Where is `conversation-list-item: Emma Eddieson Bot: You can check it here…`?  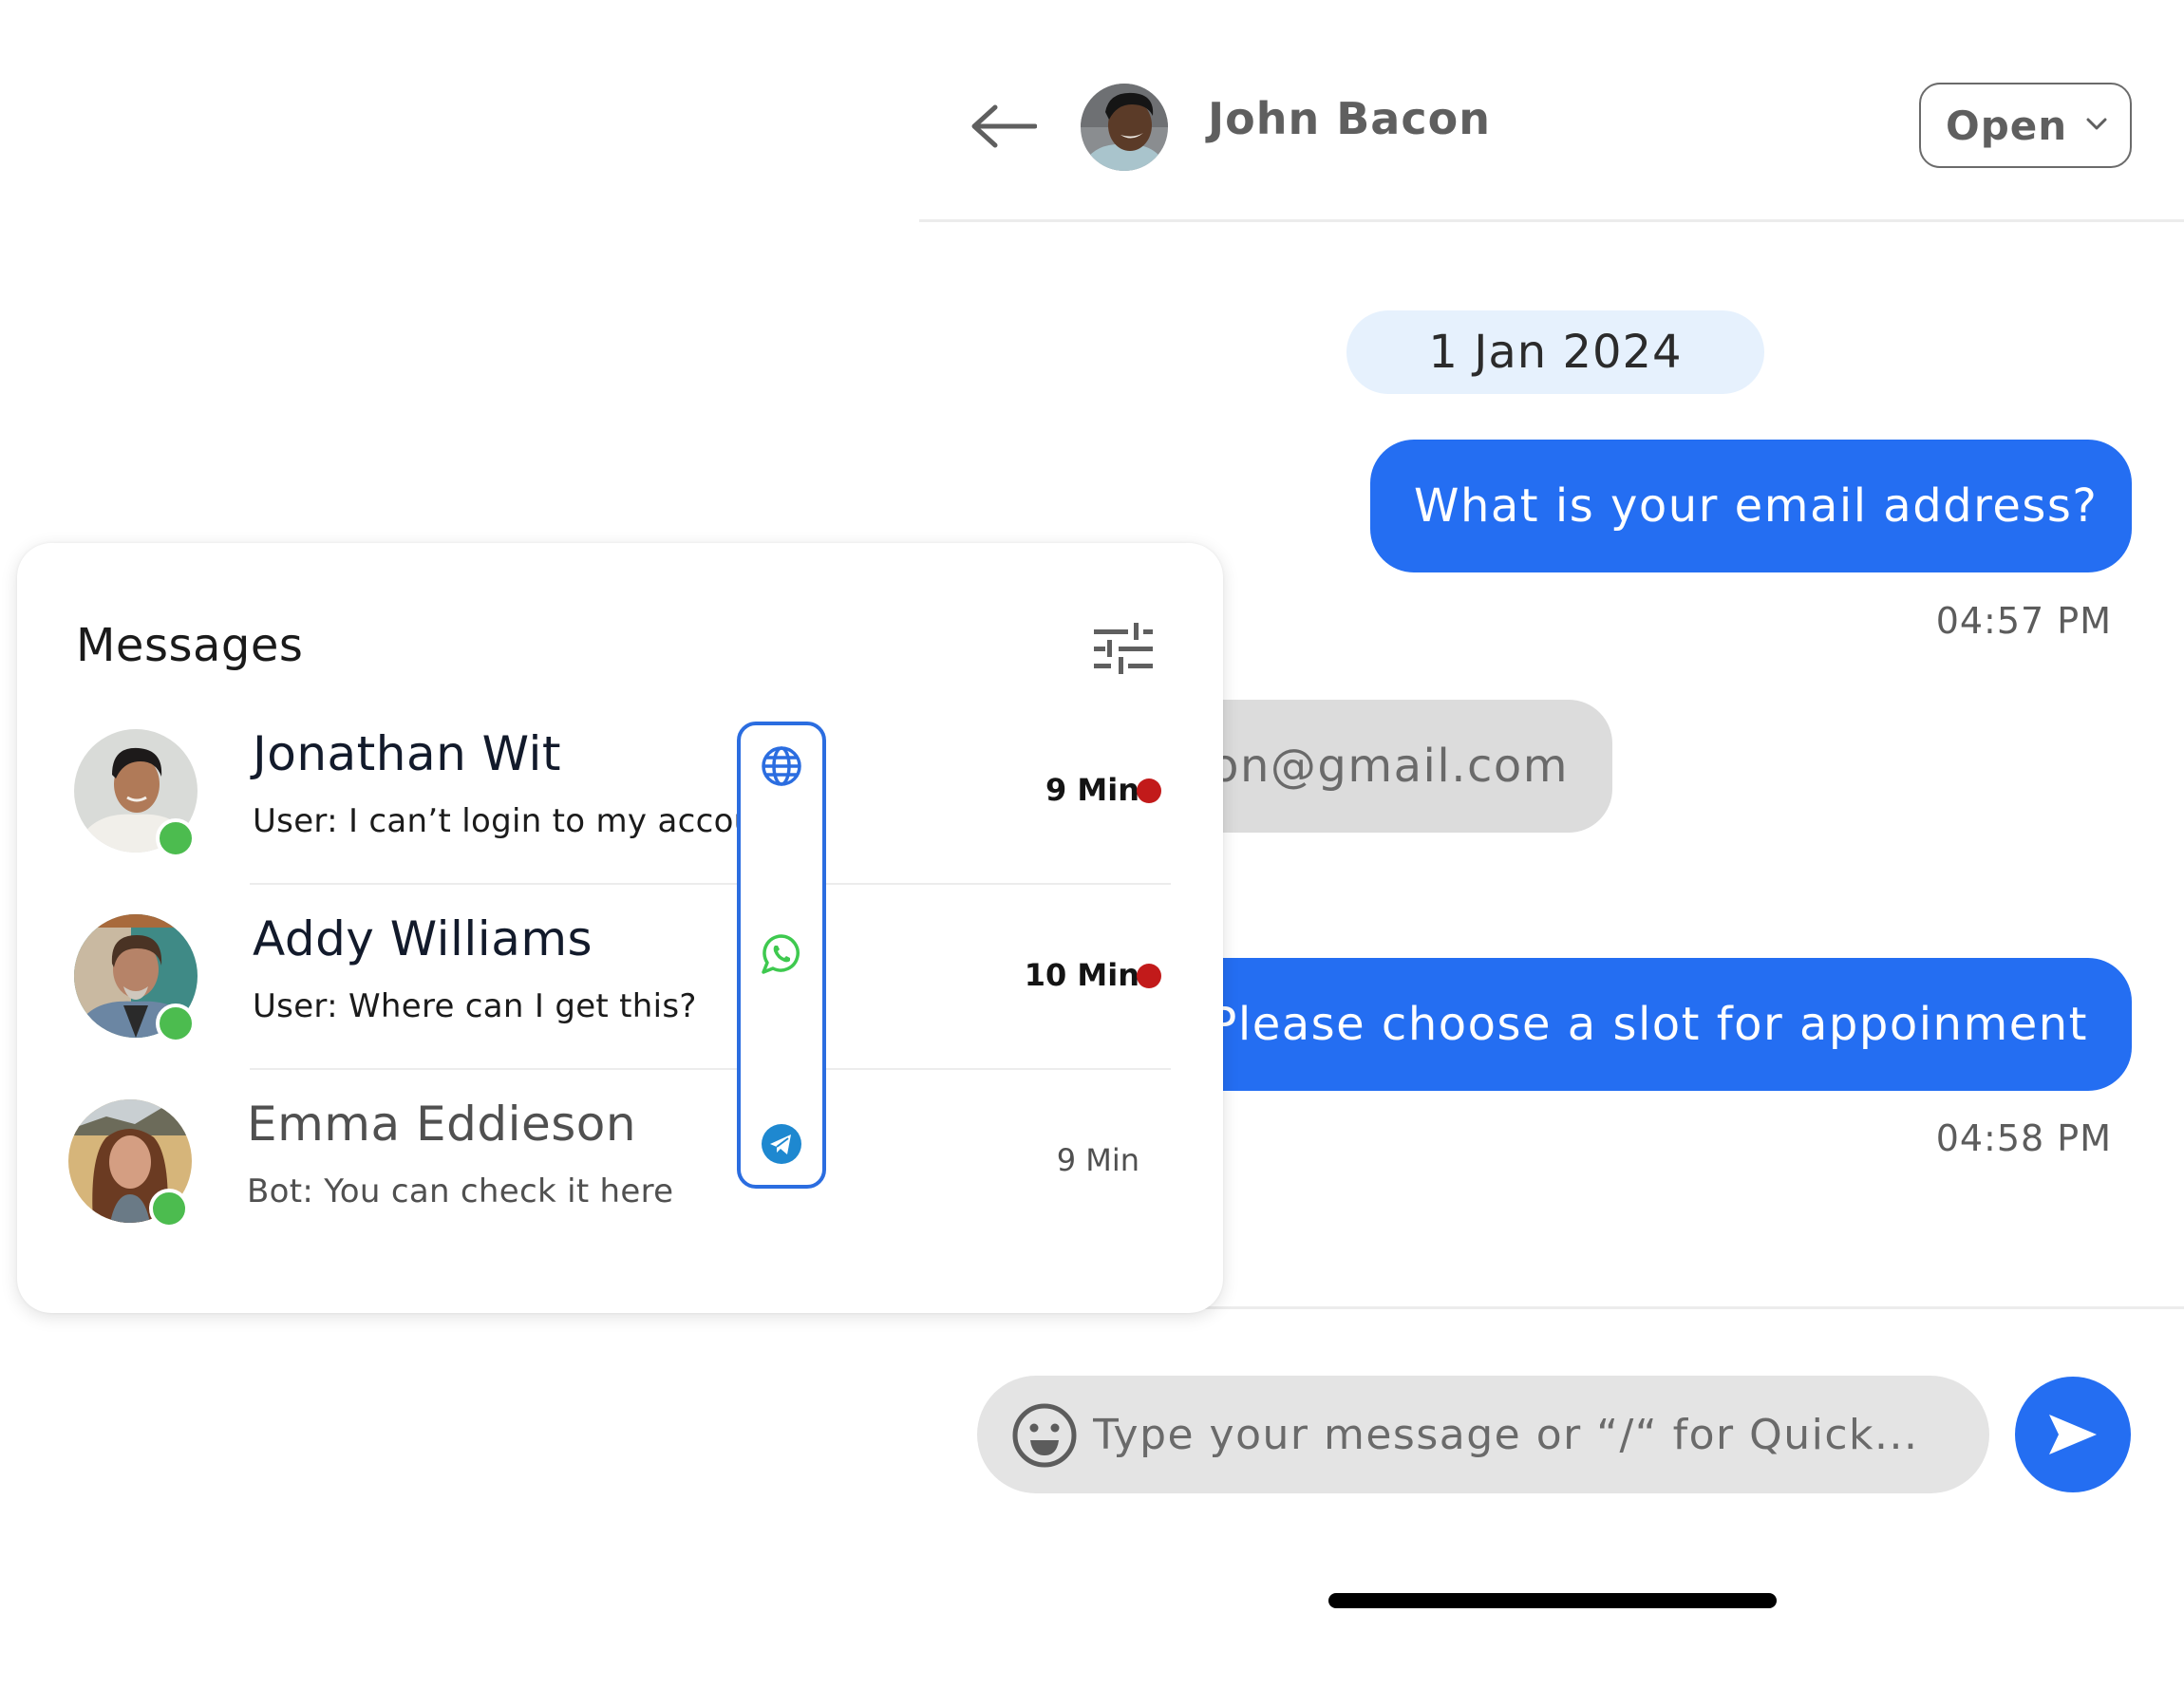
conversation-list-item: Emma Eddieson Bot: You can check it here… is located at coordinates (620, 1160).